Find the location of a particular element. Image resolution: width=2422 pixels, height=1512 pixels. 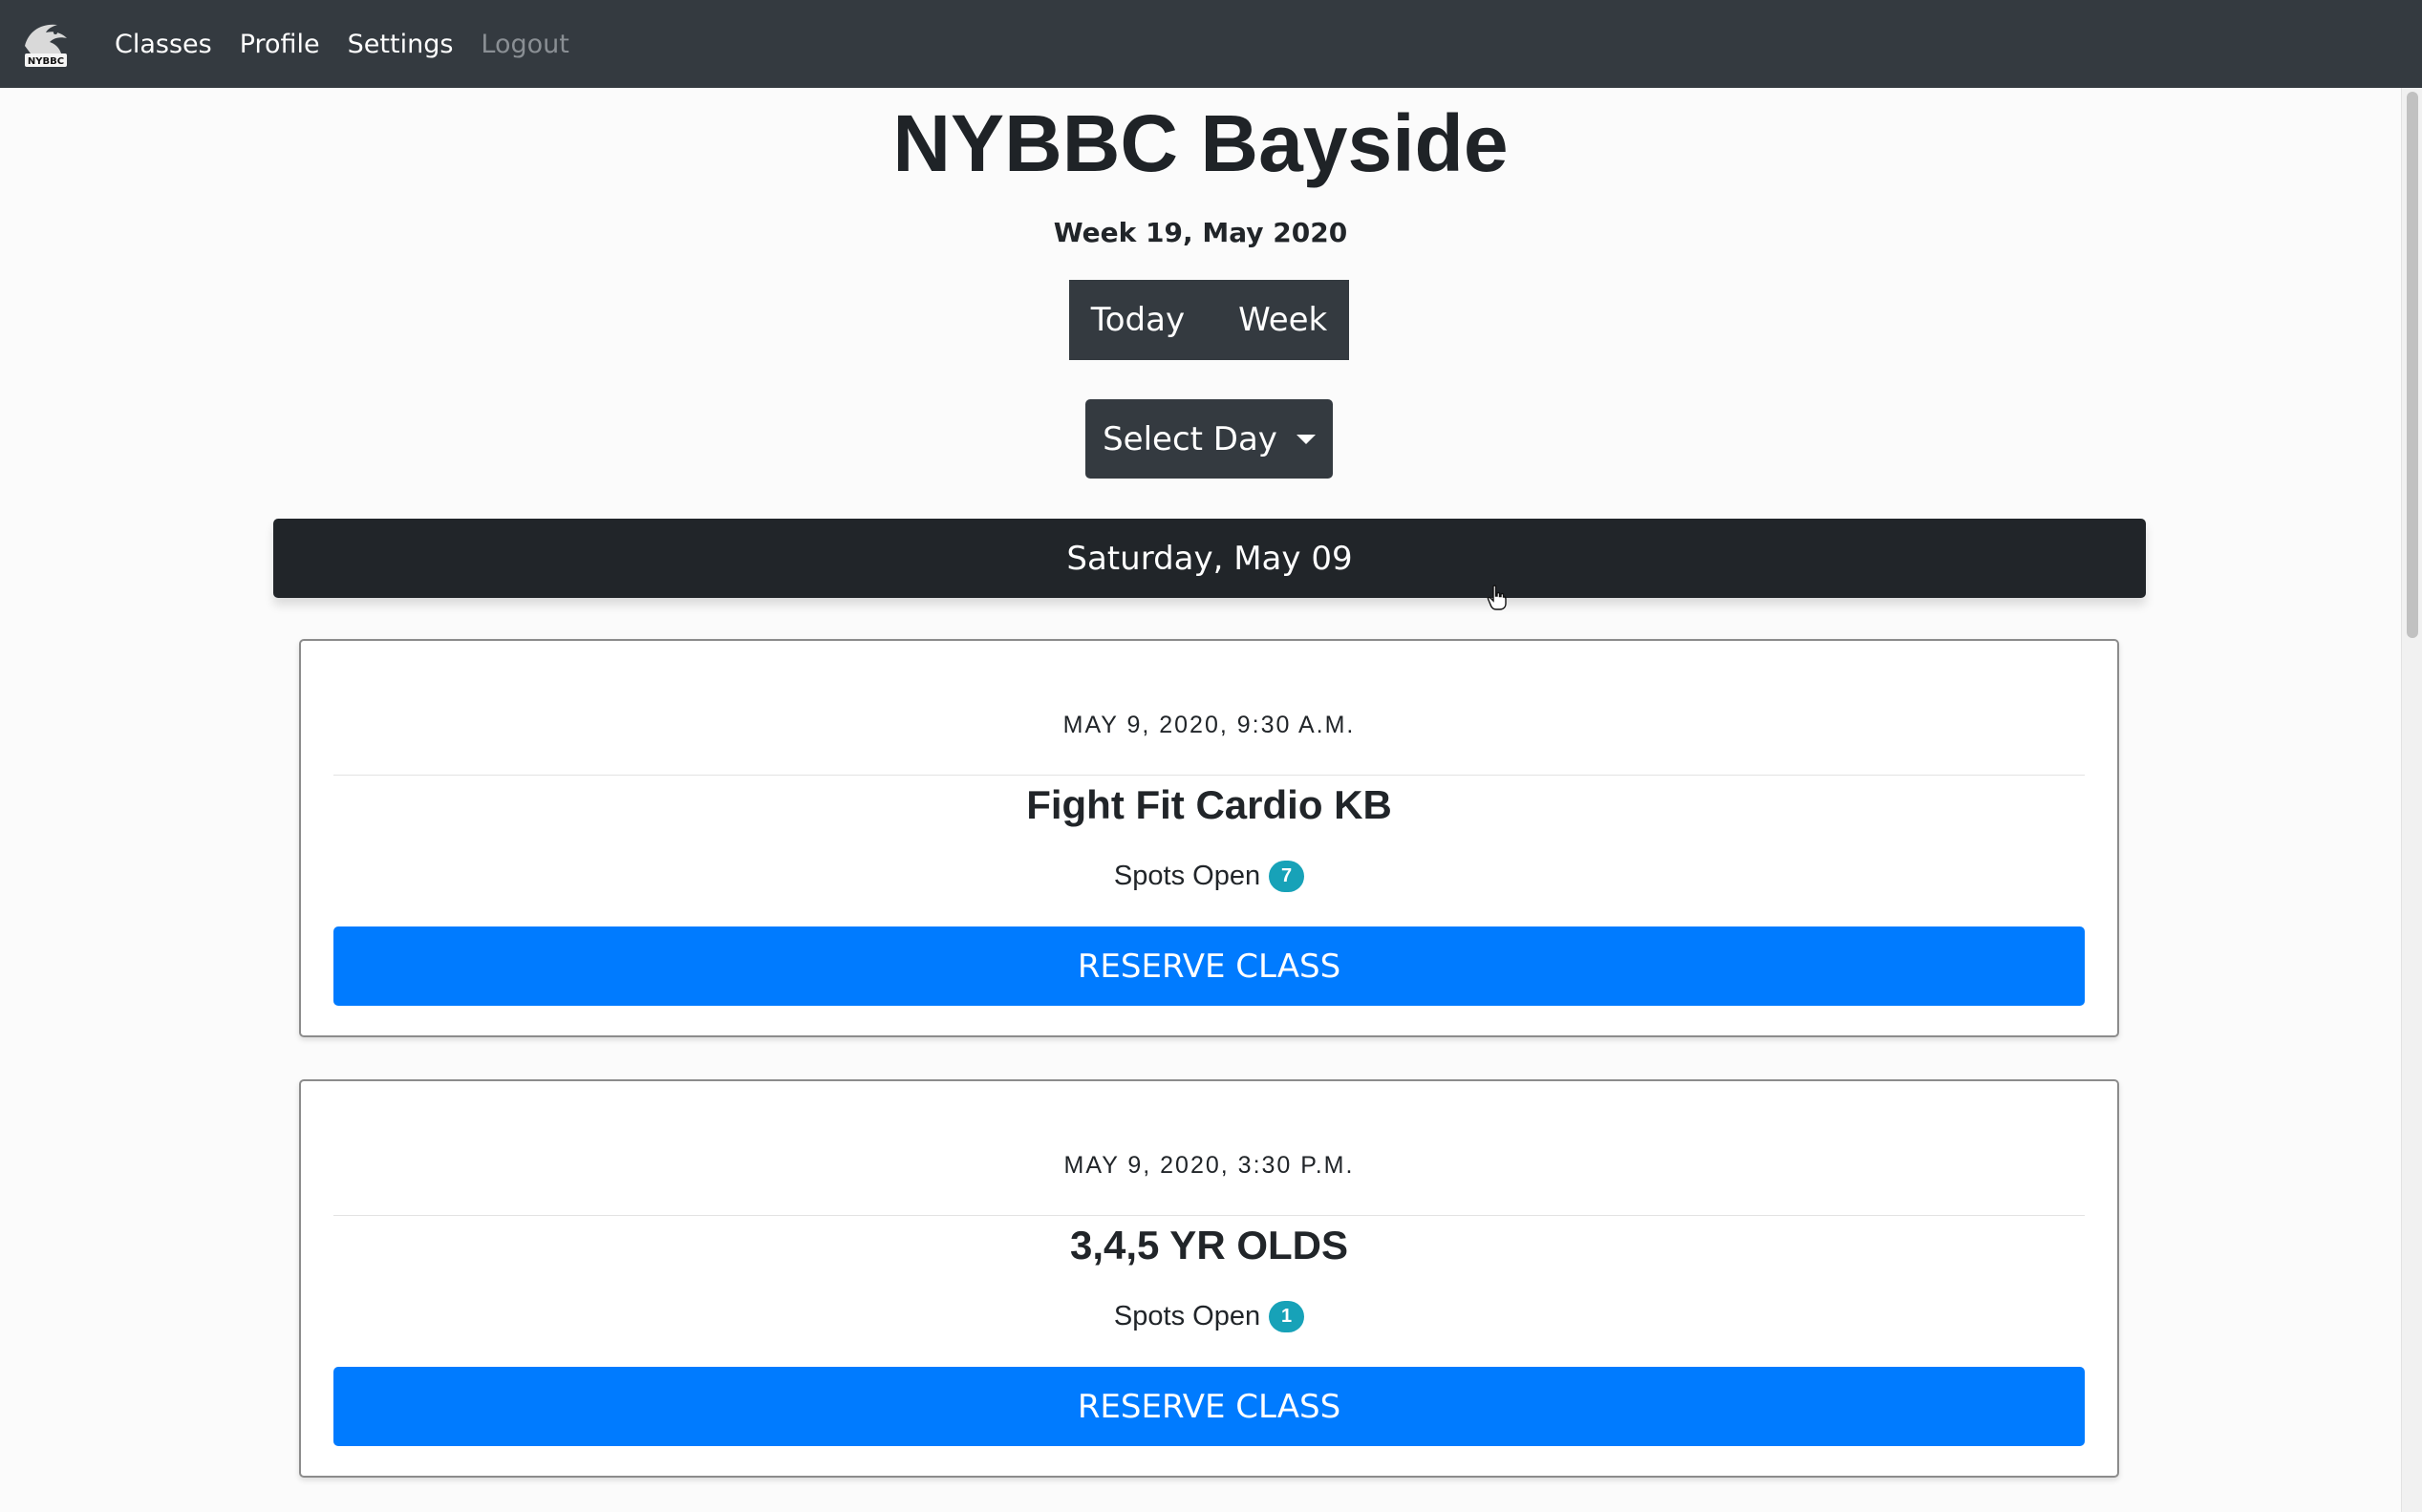

view-toggle-group: Today Week is located at coordinates (1209, 320).